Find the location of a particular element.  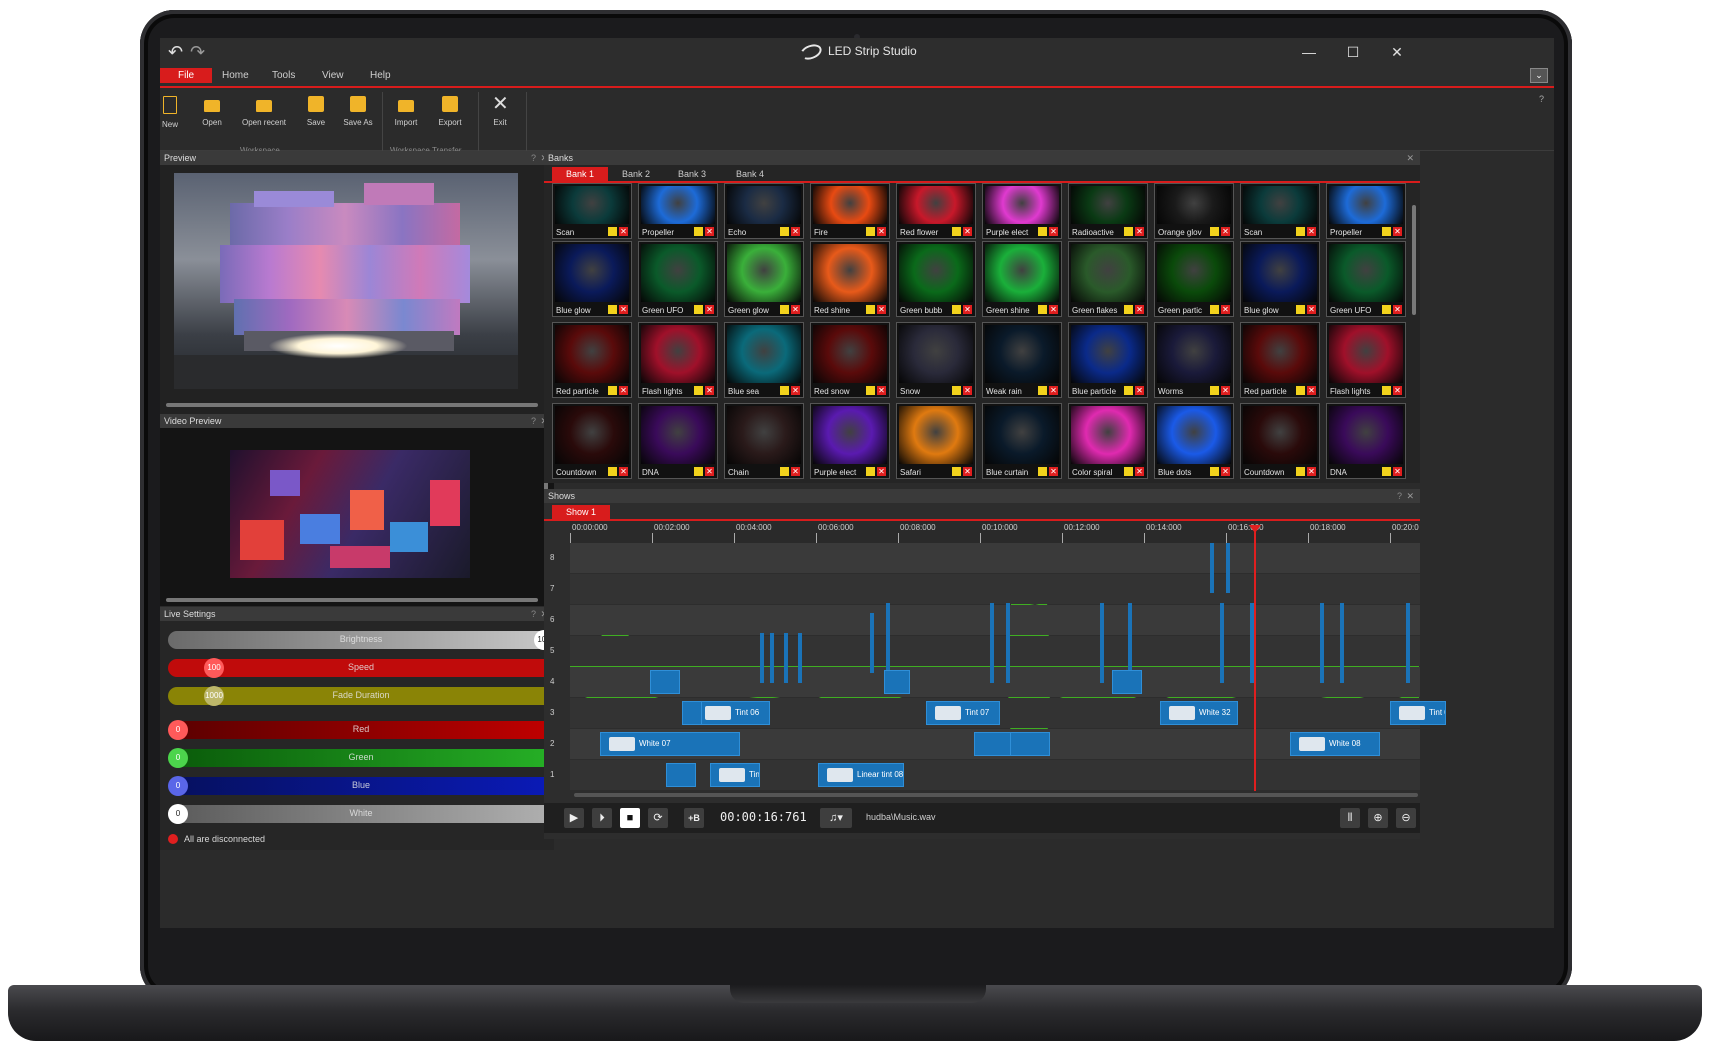

white-knob: 0 is located at coordinates (178, 814).